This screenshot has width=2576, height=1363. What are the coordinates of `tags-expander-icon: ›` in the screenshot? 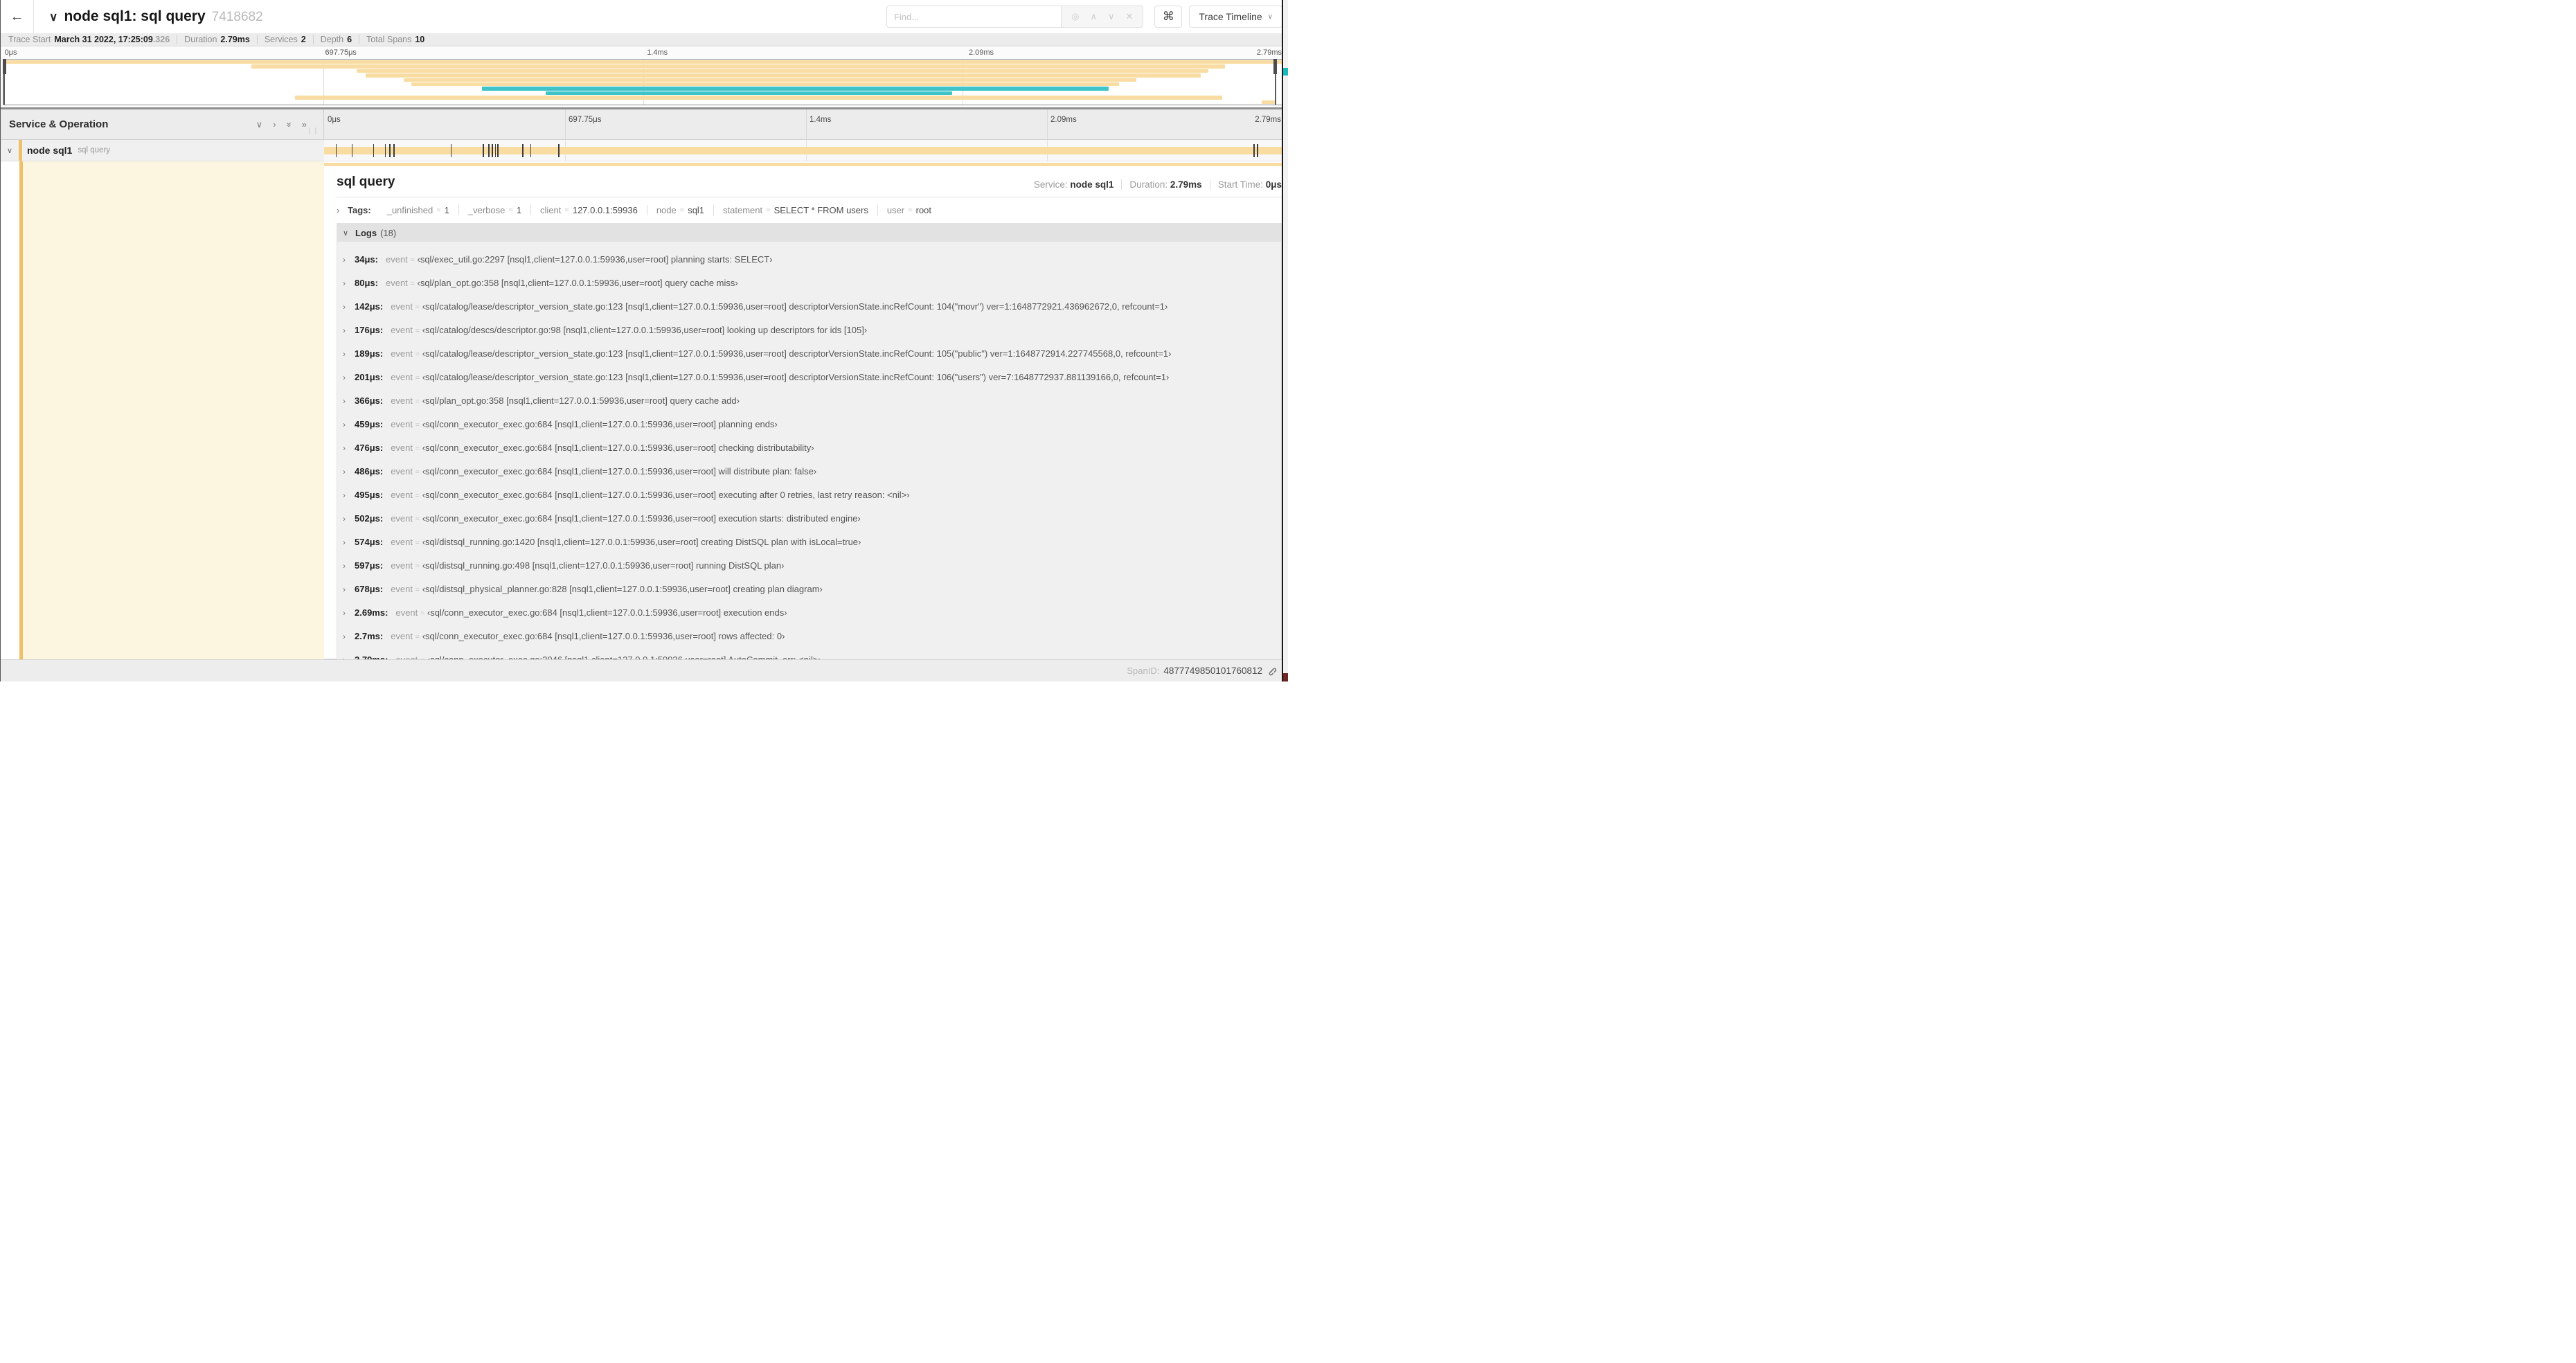 It's located at (342, 210).